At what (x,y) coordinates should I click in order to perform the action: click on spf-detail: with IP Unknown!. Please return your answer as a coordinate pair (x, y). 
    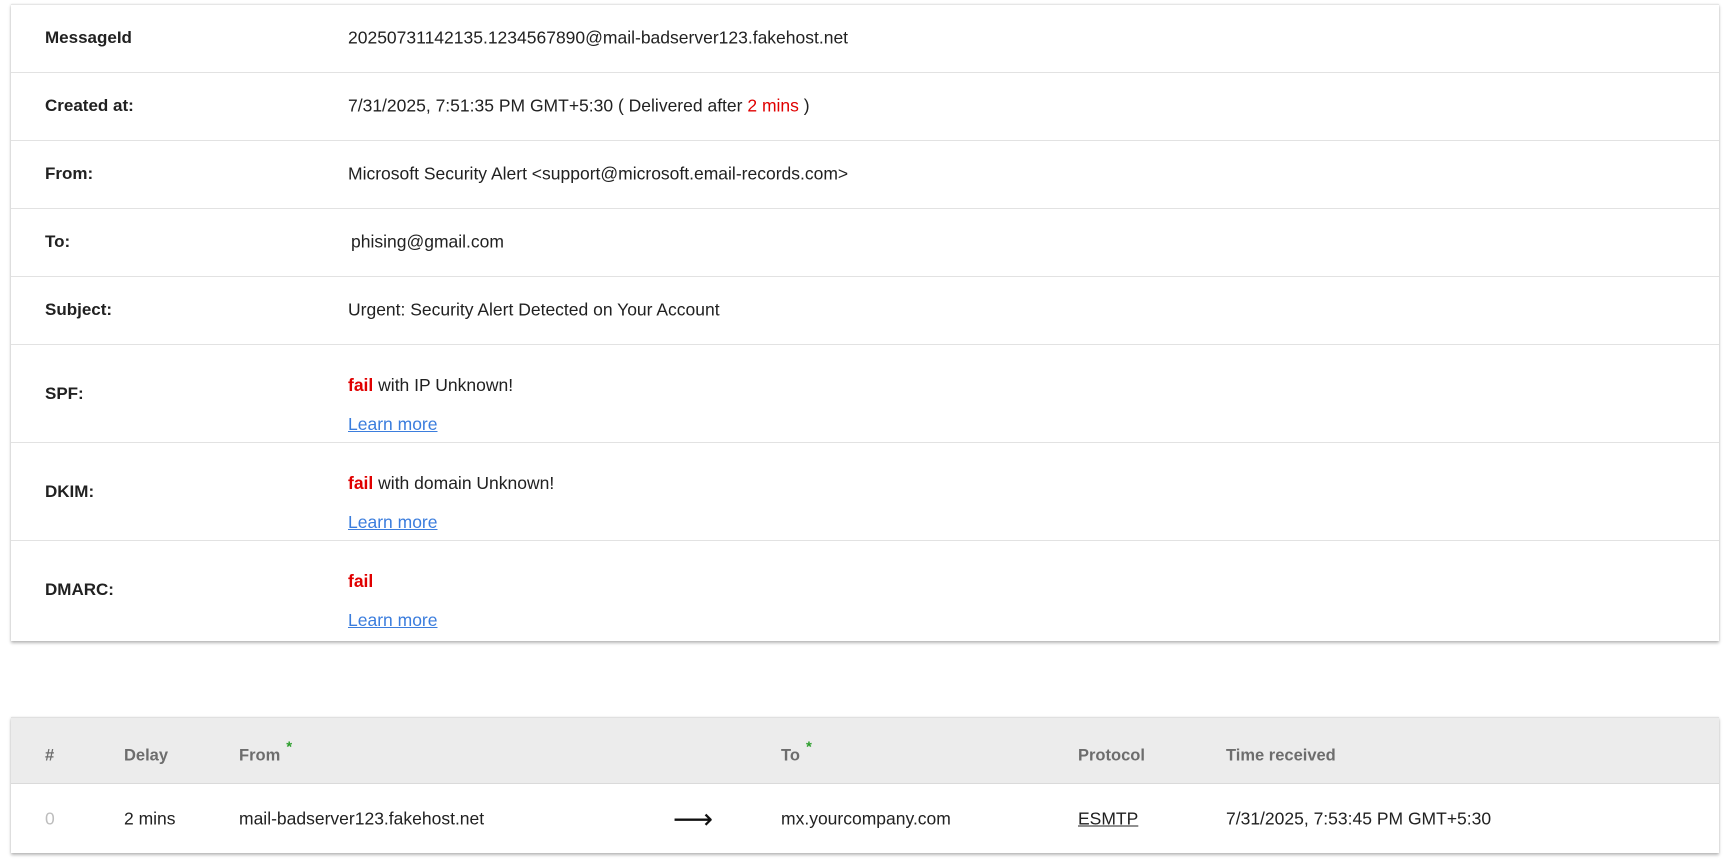
    Looking at the image, I should click on (446, 385).